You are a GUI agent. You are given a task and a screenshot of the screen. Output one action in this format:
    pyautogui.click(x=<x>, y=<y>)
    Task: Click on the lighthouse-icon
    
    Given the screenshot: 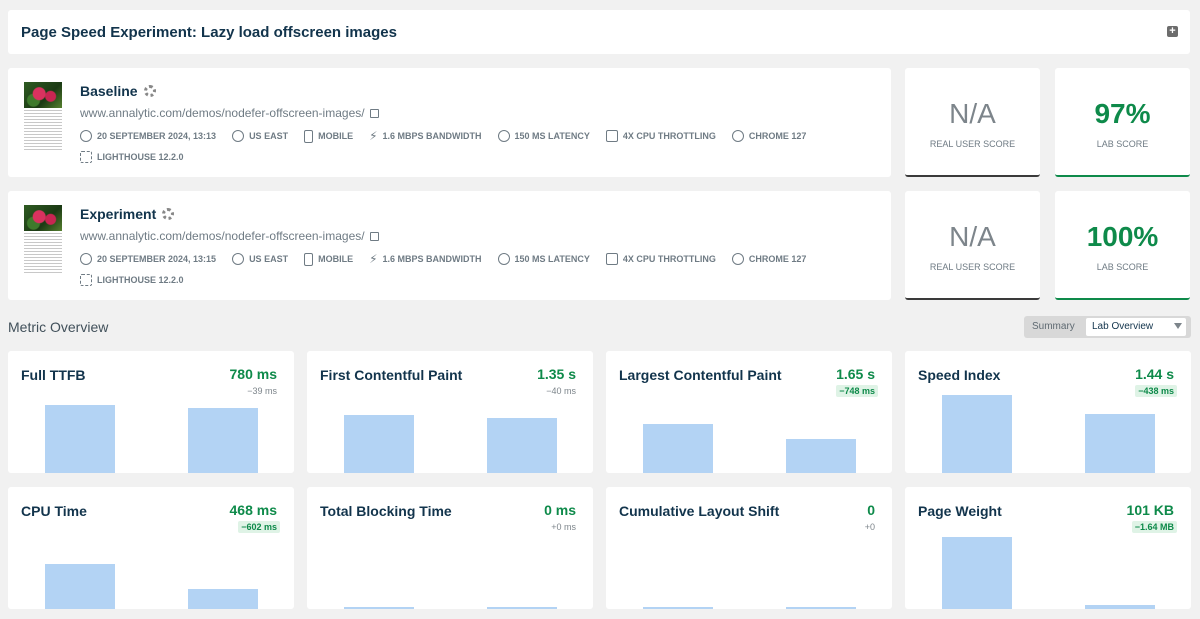 What is the action you would take?
    pyautogui.click(x=86, y=157)
    